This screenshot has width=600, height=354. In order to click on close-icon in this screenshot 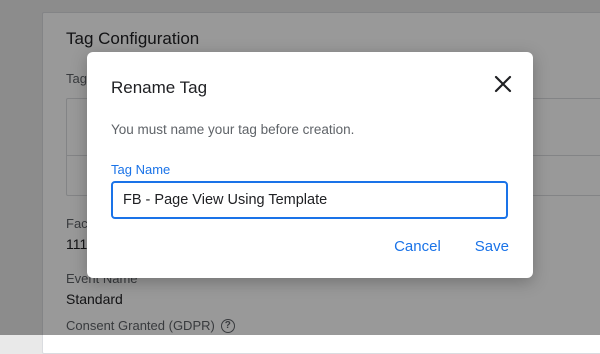, I will do `click(503, 84)`.